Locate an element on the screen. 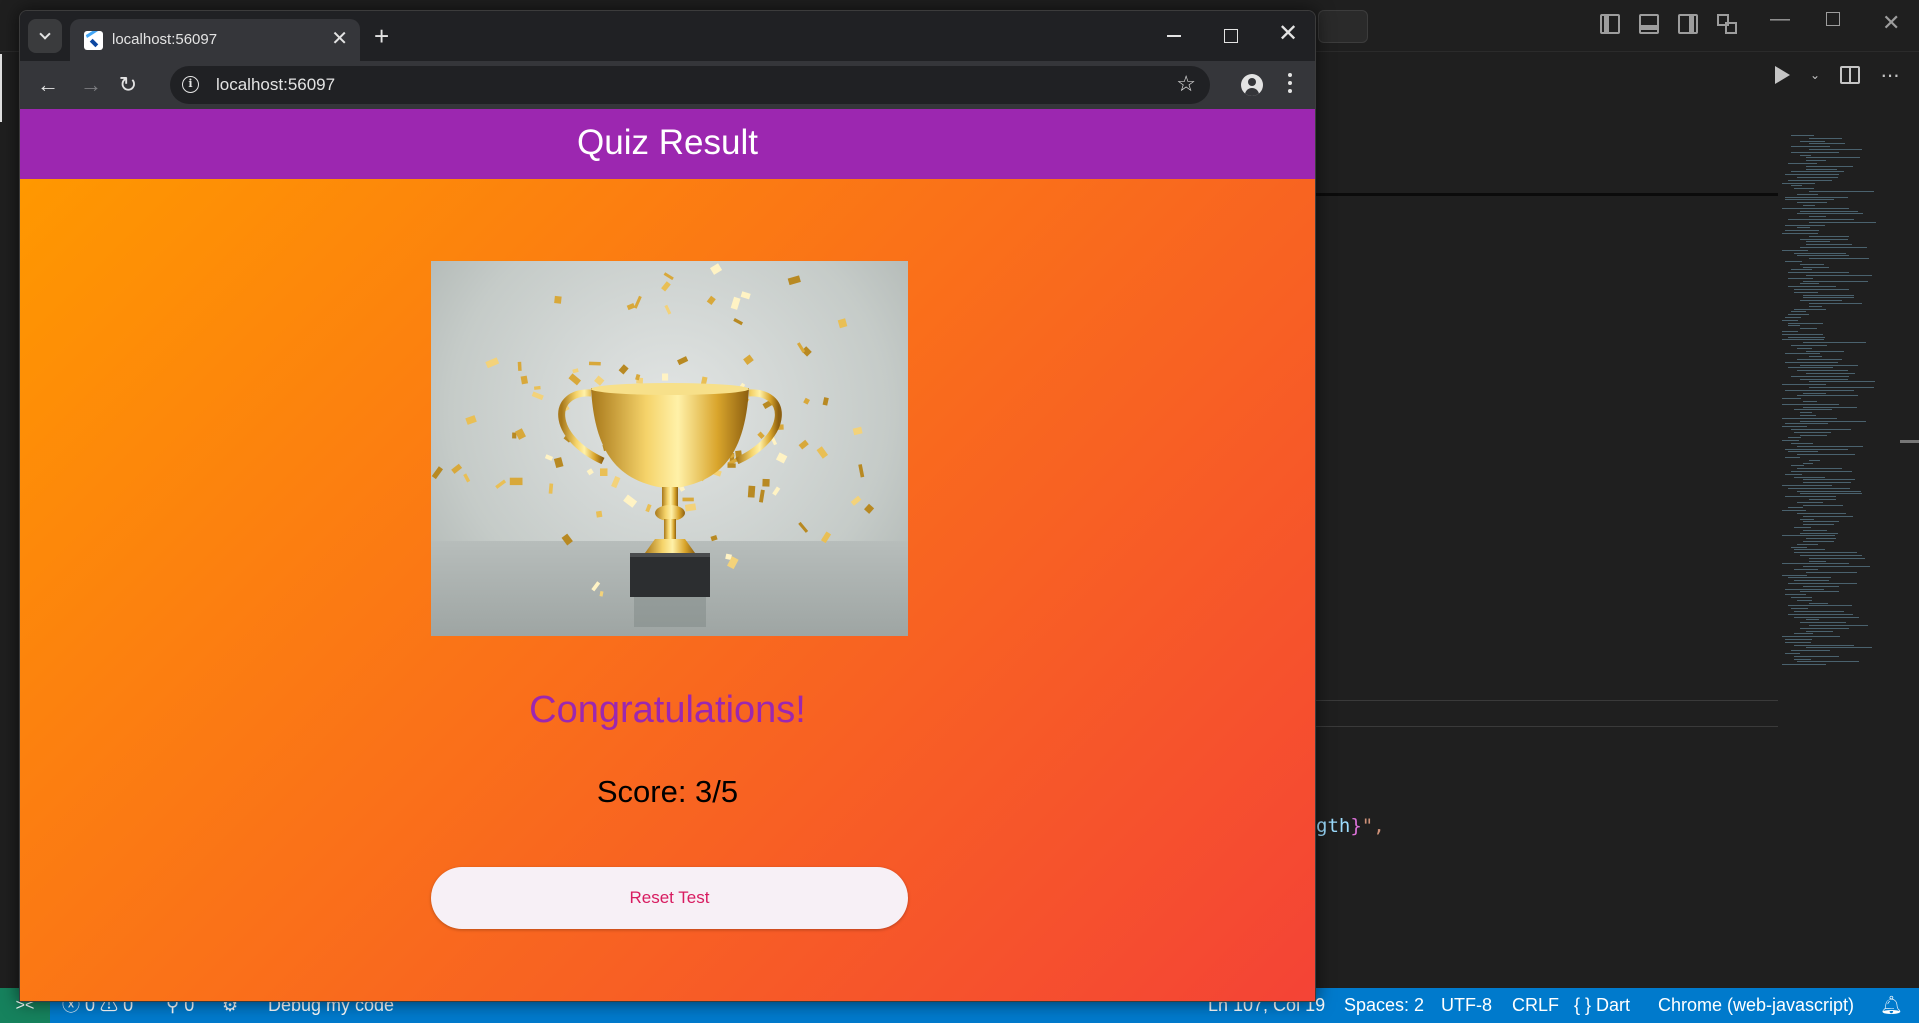 The width and height of the screenshot is (1919, 1023). tab-search-icon is located at coordinates (45, 36).